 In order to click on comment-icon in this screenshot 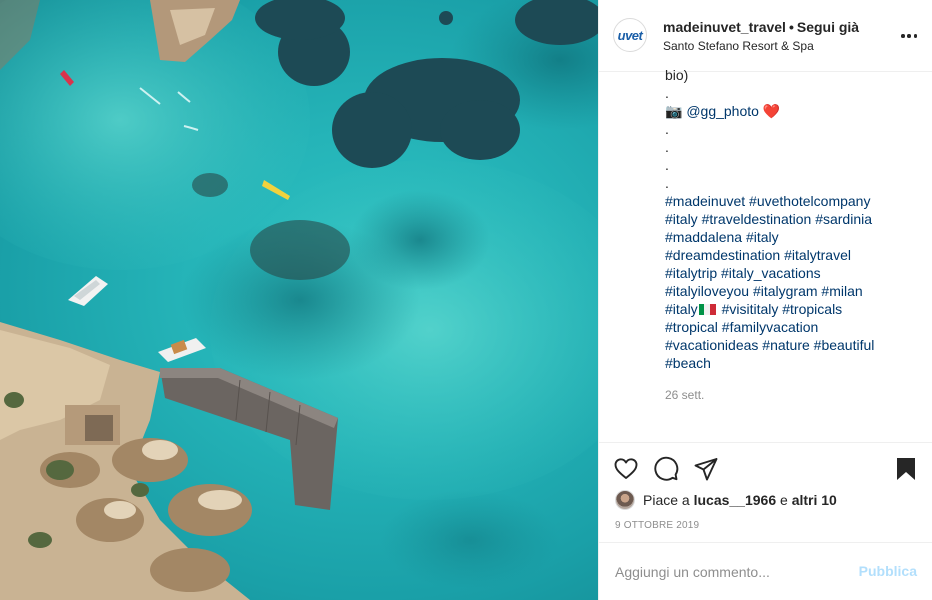, I will do `click(666, 469)`.